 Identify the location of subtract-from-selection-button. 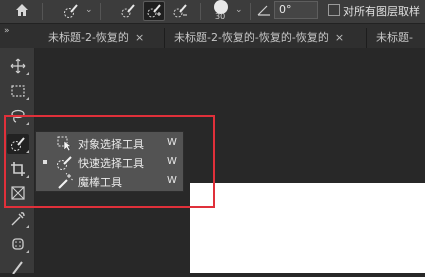
(180, 11).